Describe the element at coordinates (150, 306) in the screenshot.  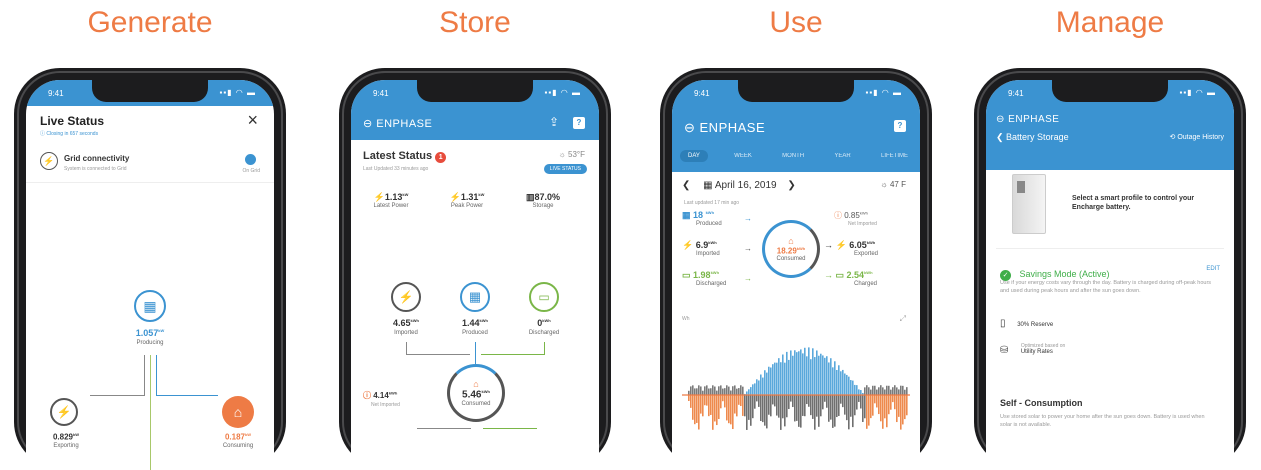
I see `solar-panel-icon: ▦` at that location.